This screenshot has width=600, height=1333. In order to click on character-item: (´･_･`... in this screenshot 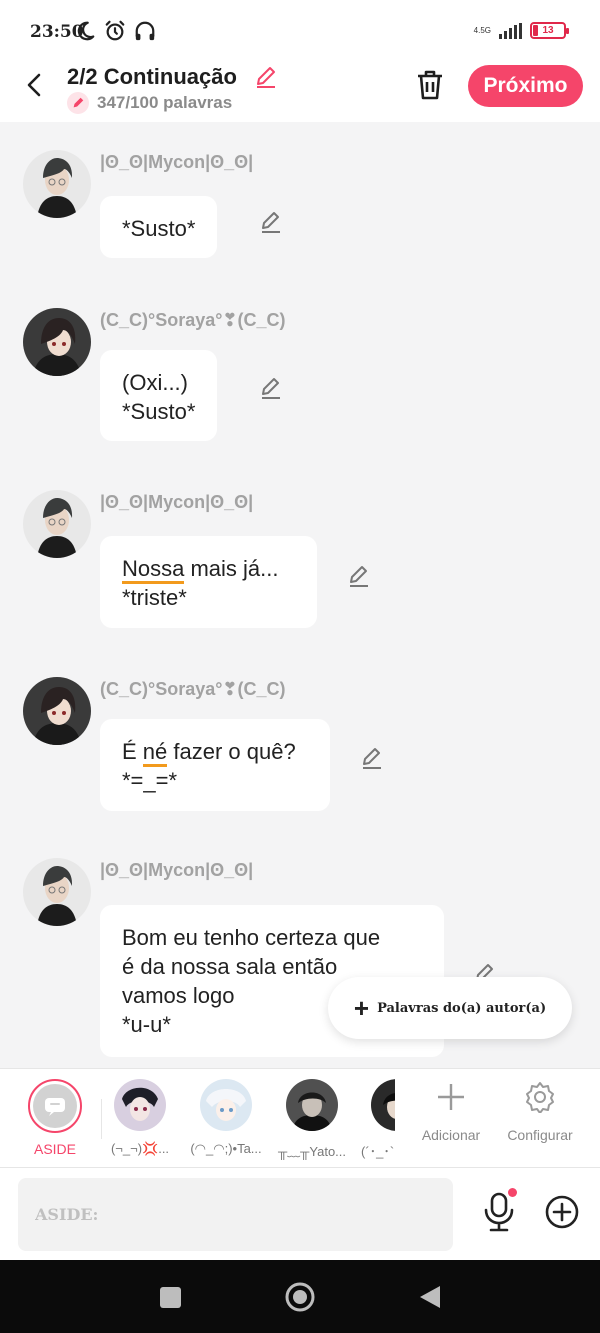, I will do `click(374, 1119)`.